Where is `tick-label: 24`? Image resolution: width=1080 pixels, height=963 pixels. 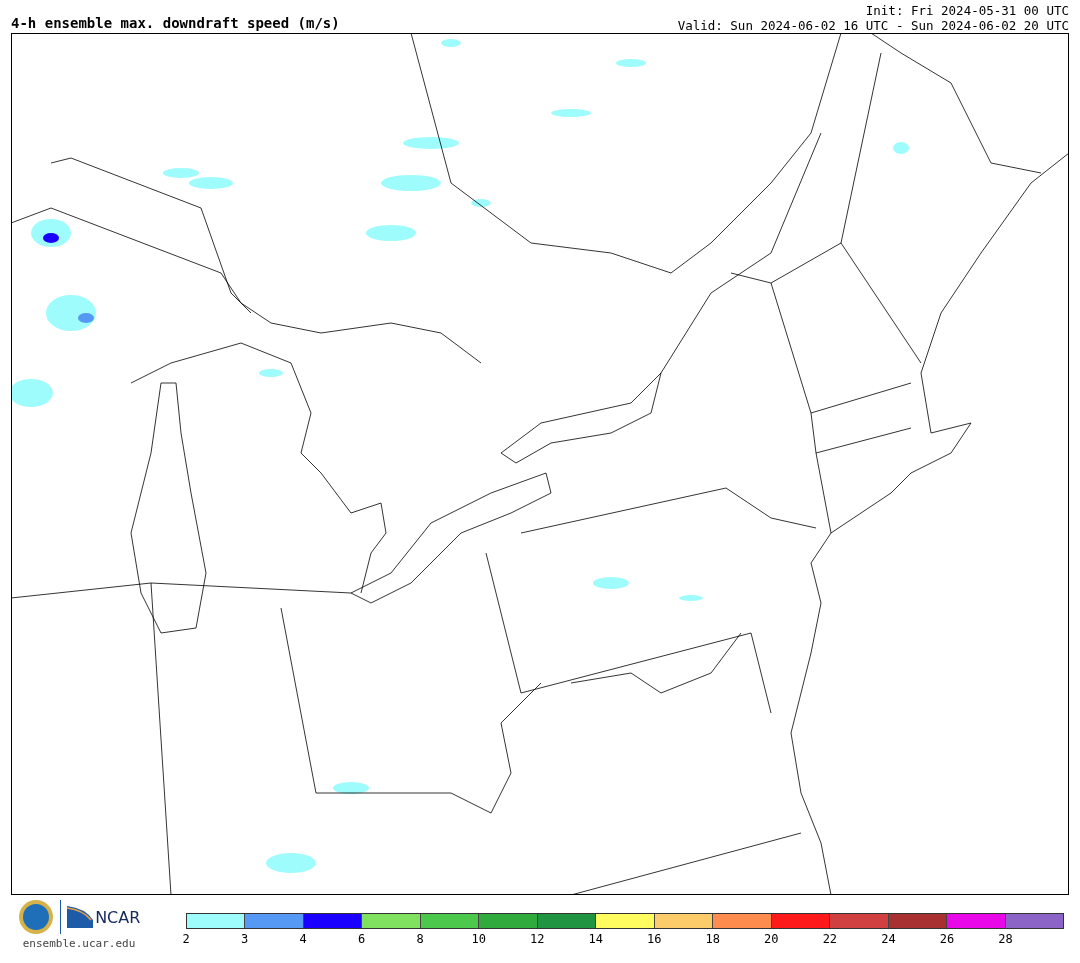
tick-label: 24 is located at coordinates (888, 939).